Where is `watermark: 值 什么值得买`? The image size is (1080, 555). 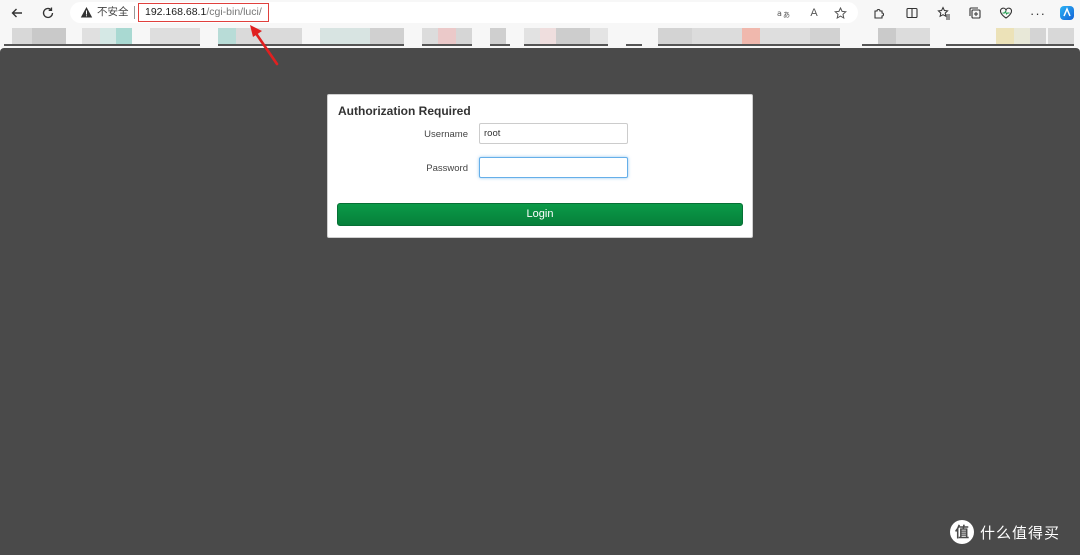
watermark: 值 什么值得买 is located at coordinates (1005, 532).